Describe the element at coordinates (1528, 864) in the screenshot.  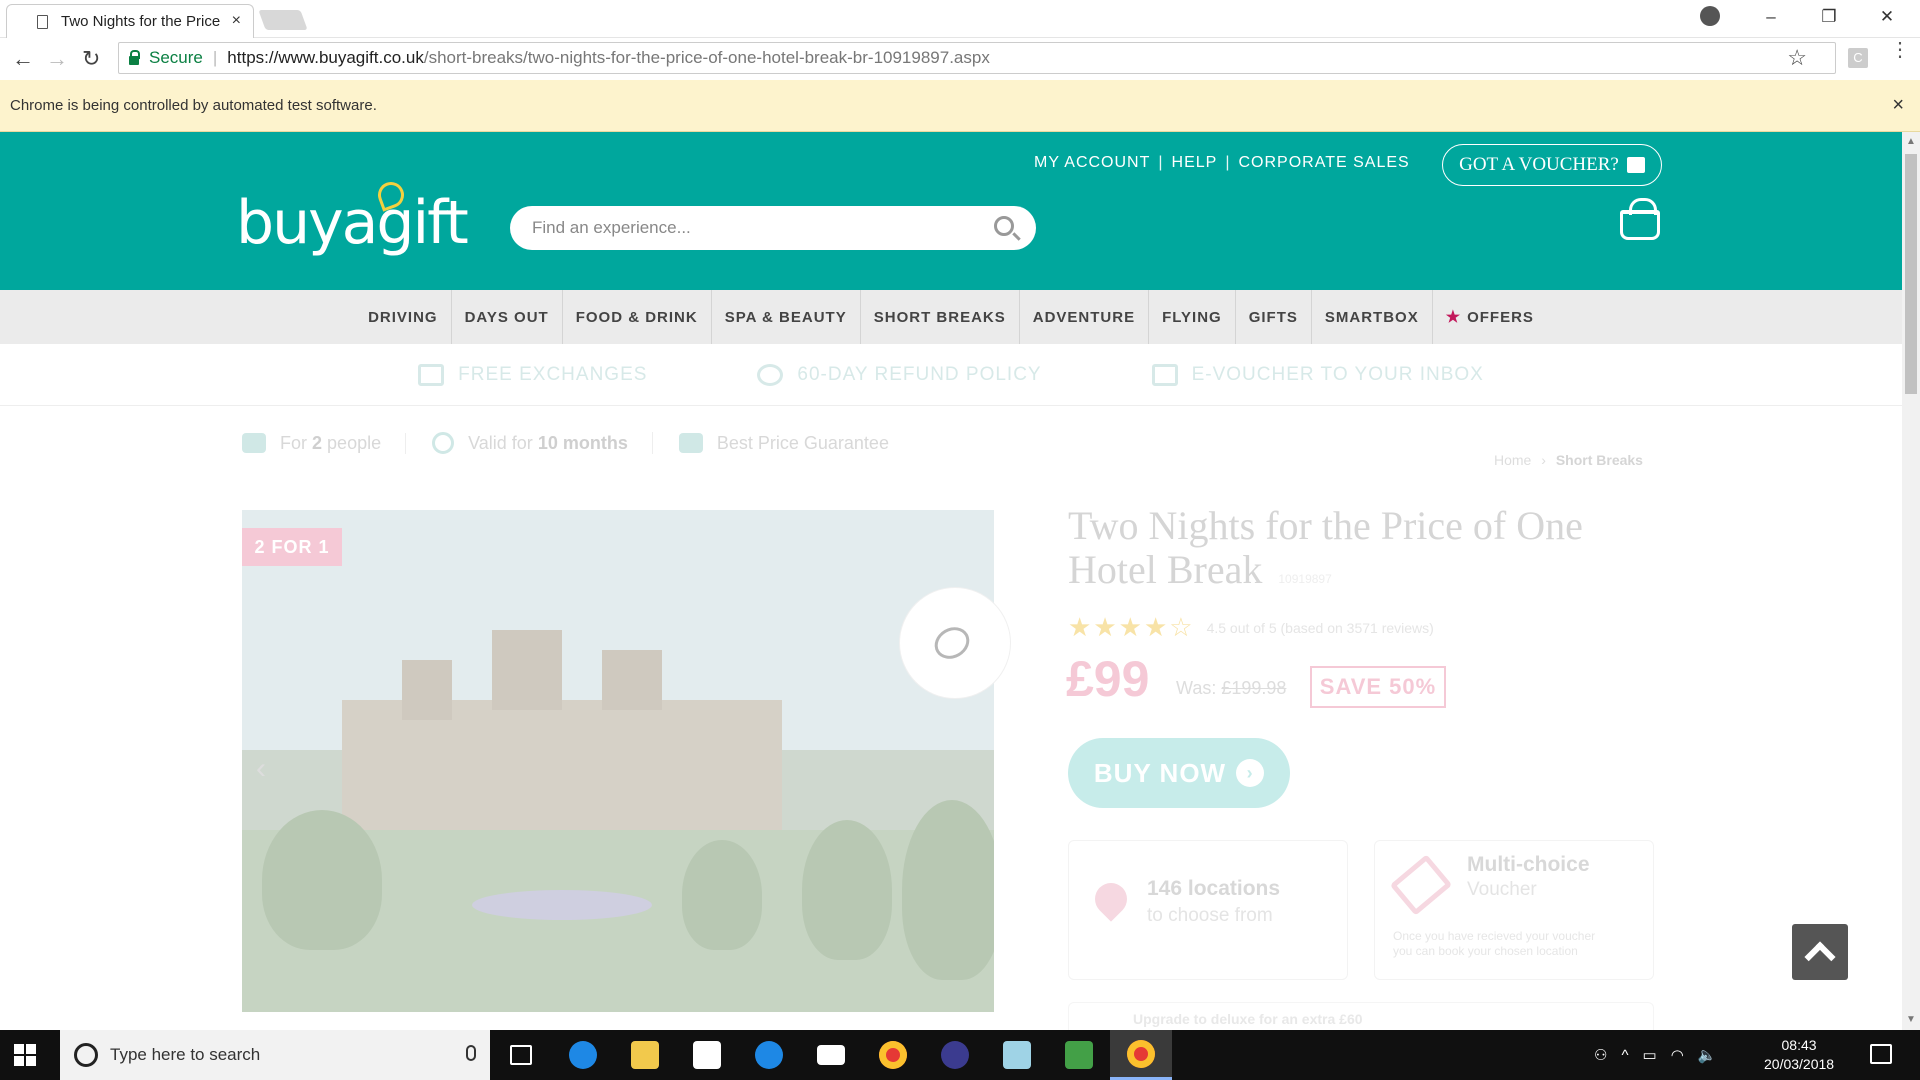
I see `voucher-type: Multi-choice` at that location.